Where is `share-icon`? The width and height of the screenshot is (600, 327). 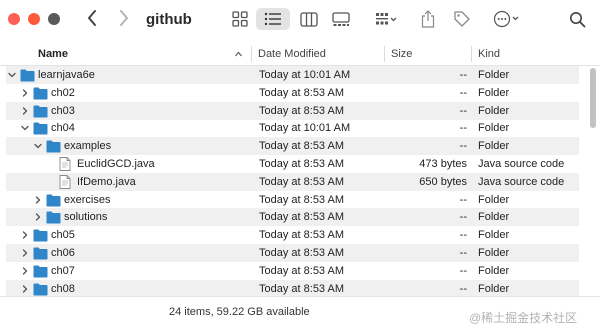 share-icon is located at coordinates (428, 19).